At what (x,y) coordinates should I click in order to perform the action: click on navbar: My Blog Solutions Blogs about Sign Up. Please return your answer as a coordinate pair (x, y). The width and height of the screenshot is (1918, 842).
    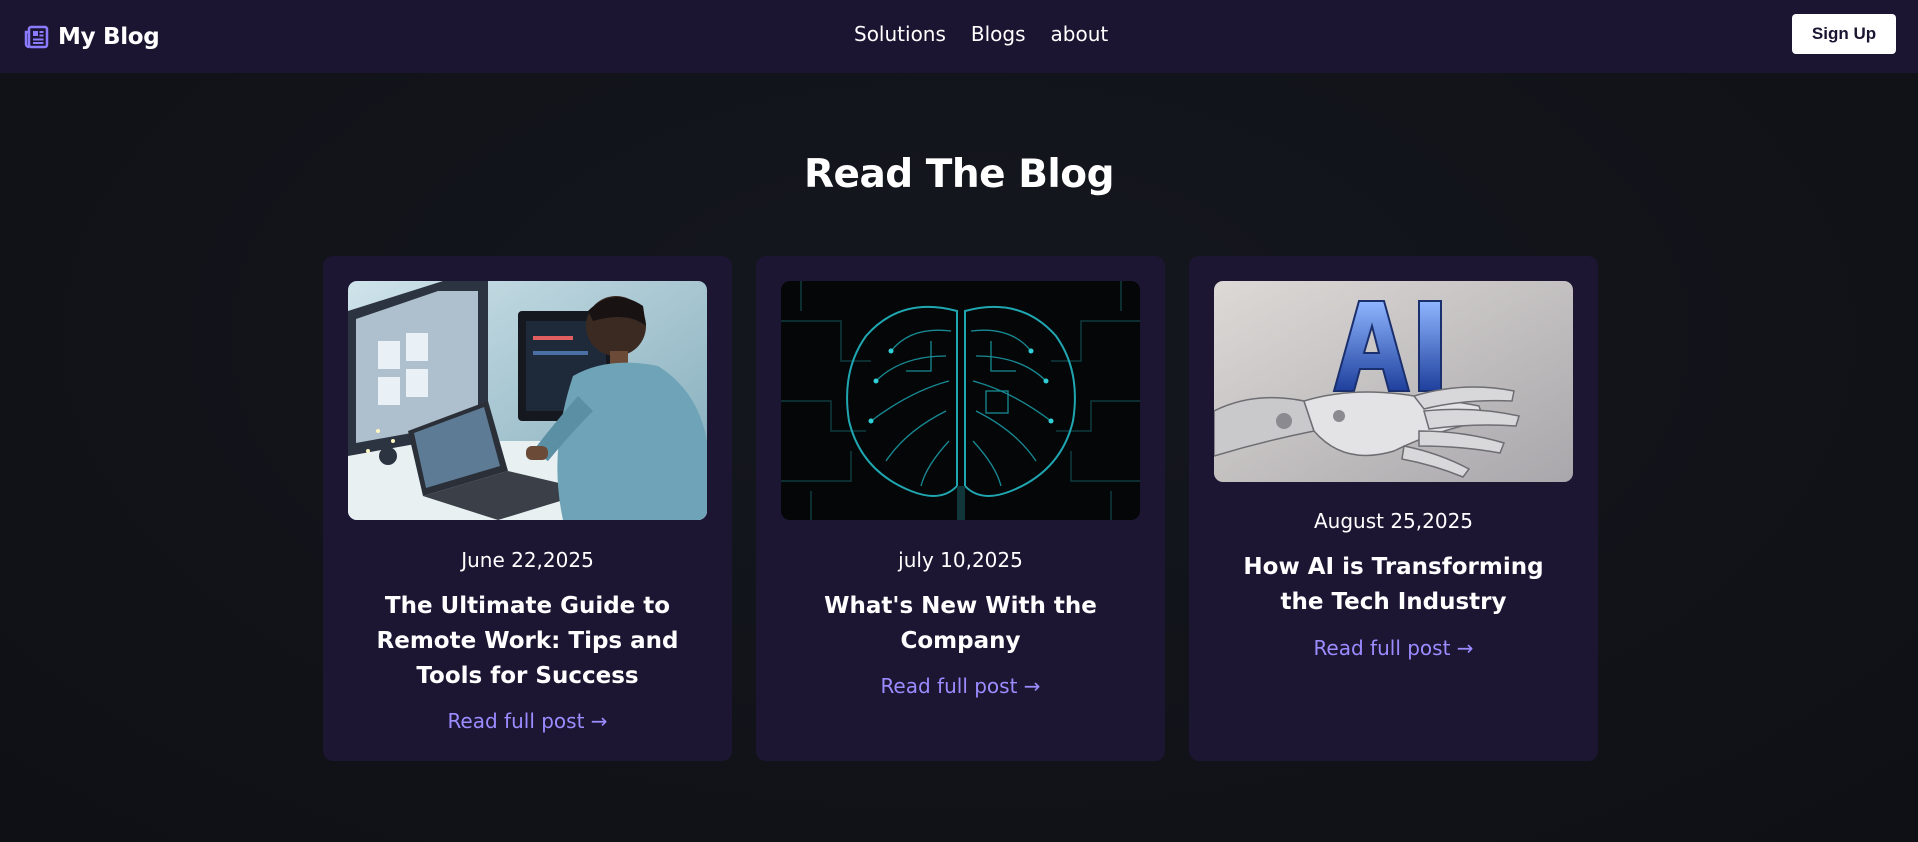
    Looking at the image, I should click on (959, 36).